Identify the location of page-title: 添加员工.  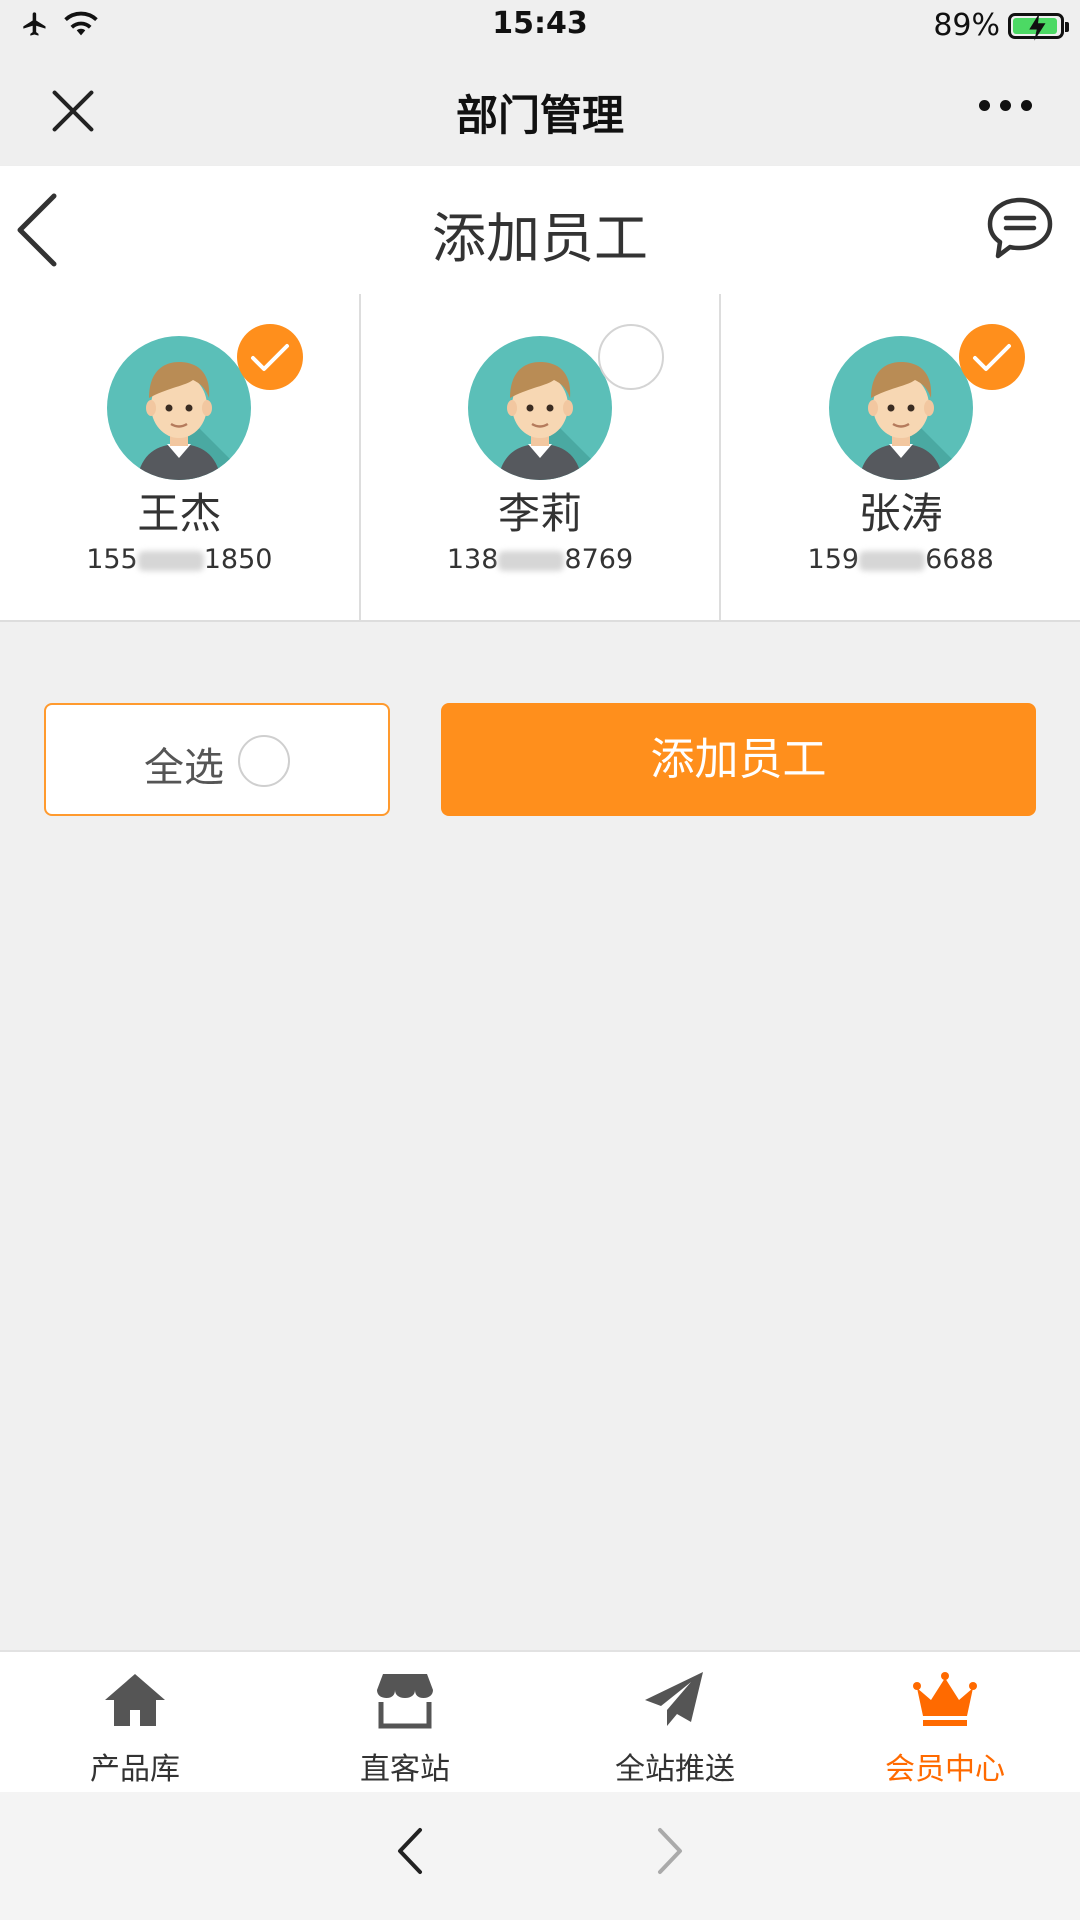
(540, 238).